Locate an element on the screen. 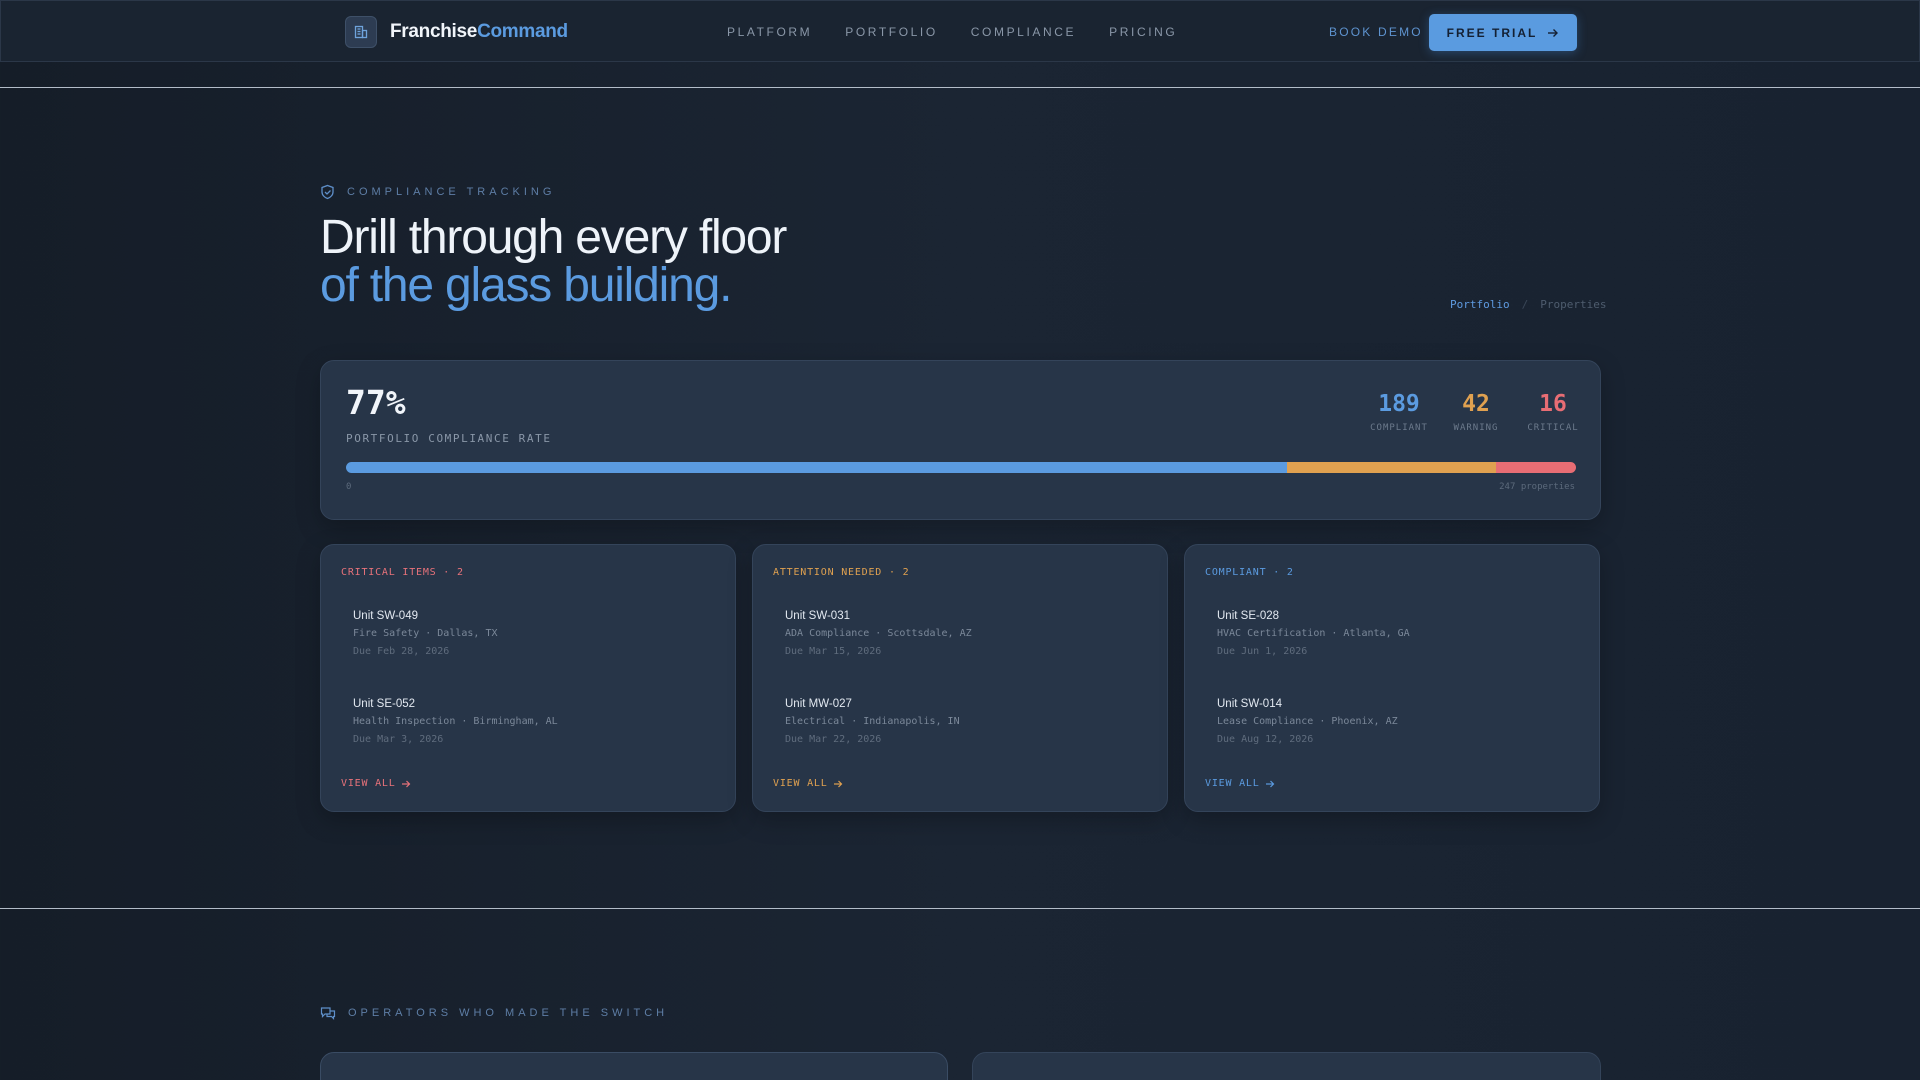 The image size is (1920, 1080). view-all-attention-link: VIEW ALL is located at coordinates (808, 783).